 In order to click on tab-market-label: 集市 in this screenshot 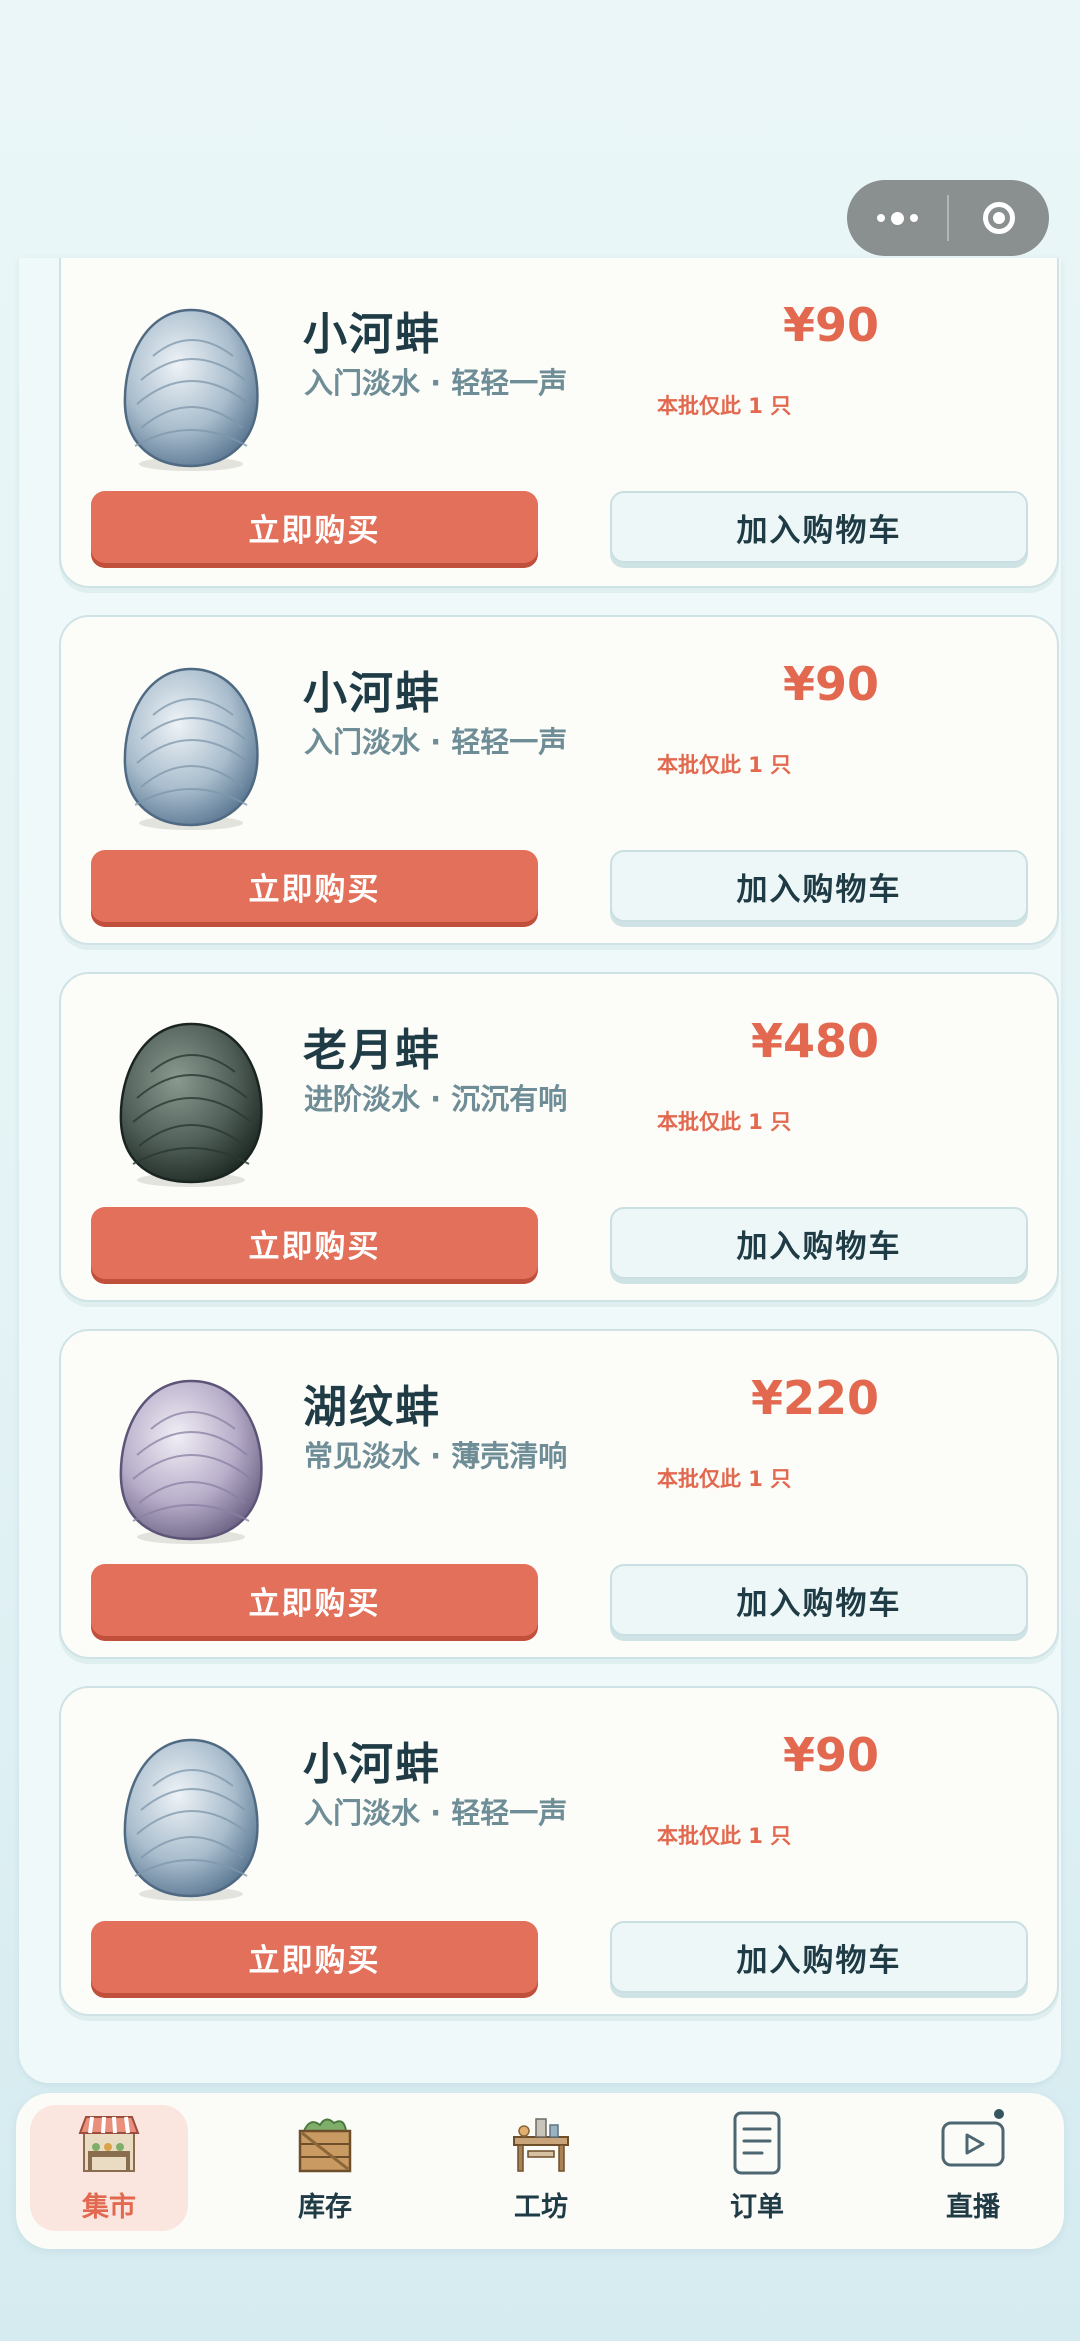, I will do `click(109, 2207)`.